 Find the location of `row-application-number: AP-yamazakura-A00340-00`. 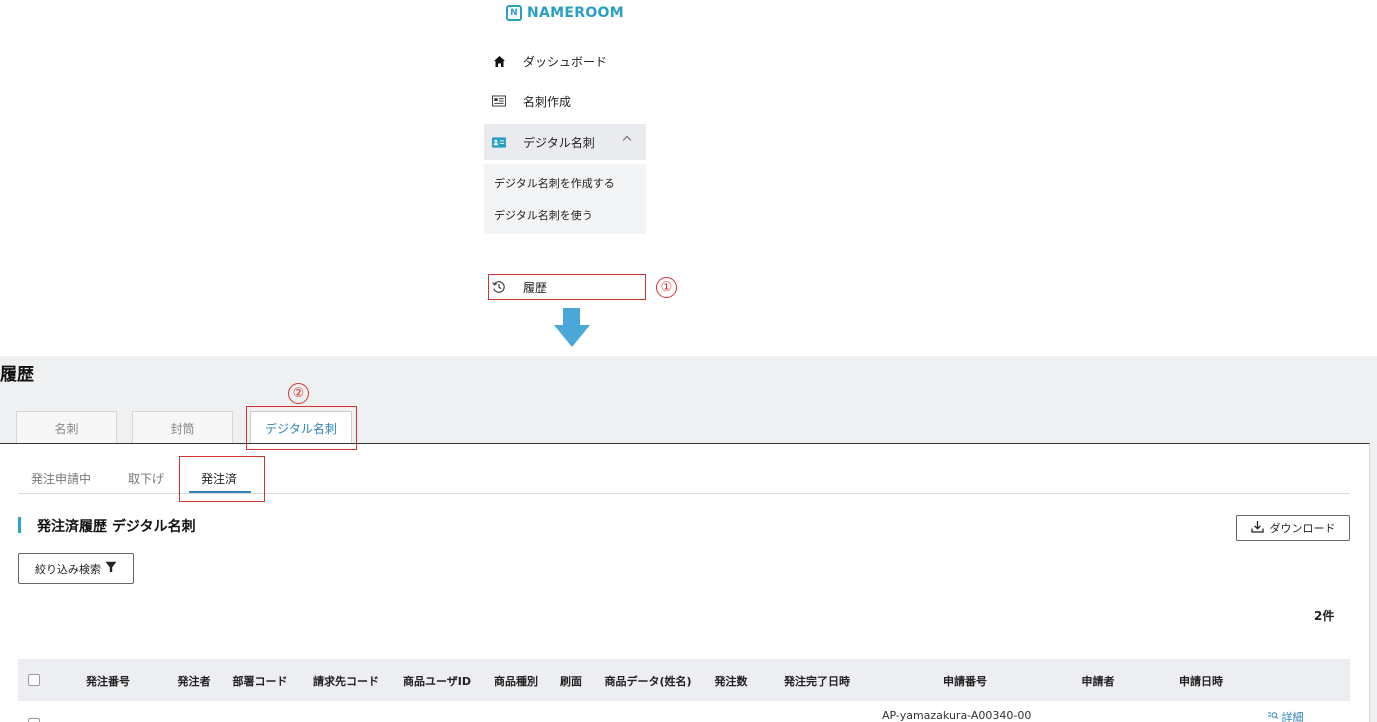

row-application-number: AP-yamazakura-A00340-00 is located at coordinates (957, 715).